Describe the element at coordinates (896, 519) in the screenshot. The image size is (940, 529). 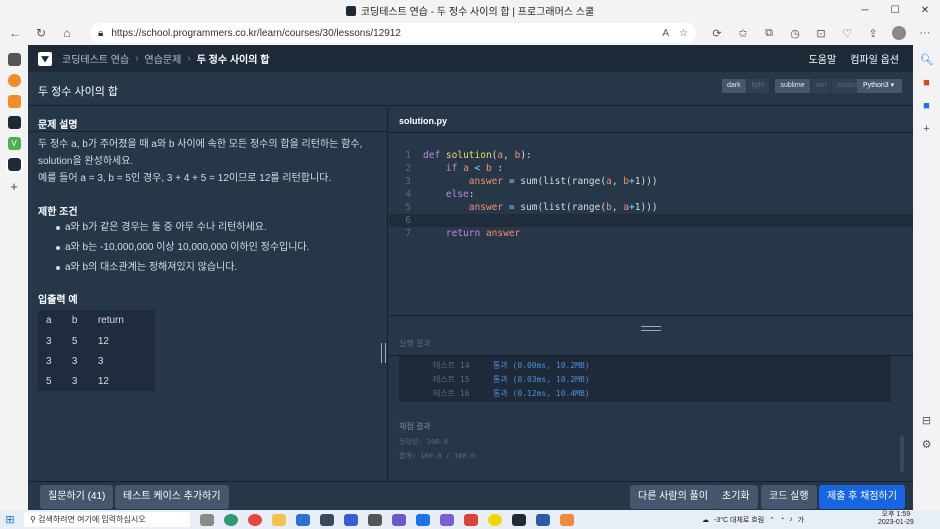
I see `taskbar-clock: 오후 1:59 2023-01-29` at that location.